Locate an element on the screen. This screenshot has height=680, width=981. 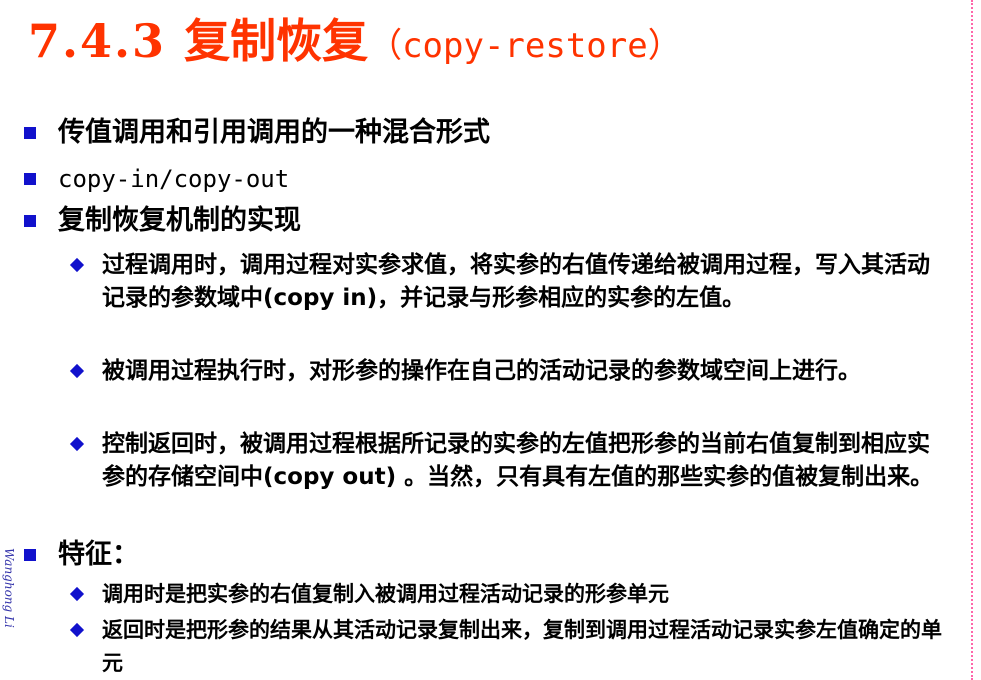
bullet-text: copy-in/copy-out is located at coordinates (174, 179).